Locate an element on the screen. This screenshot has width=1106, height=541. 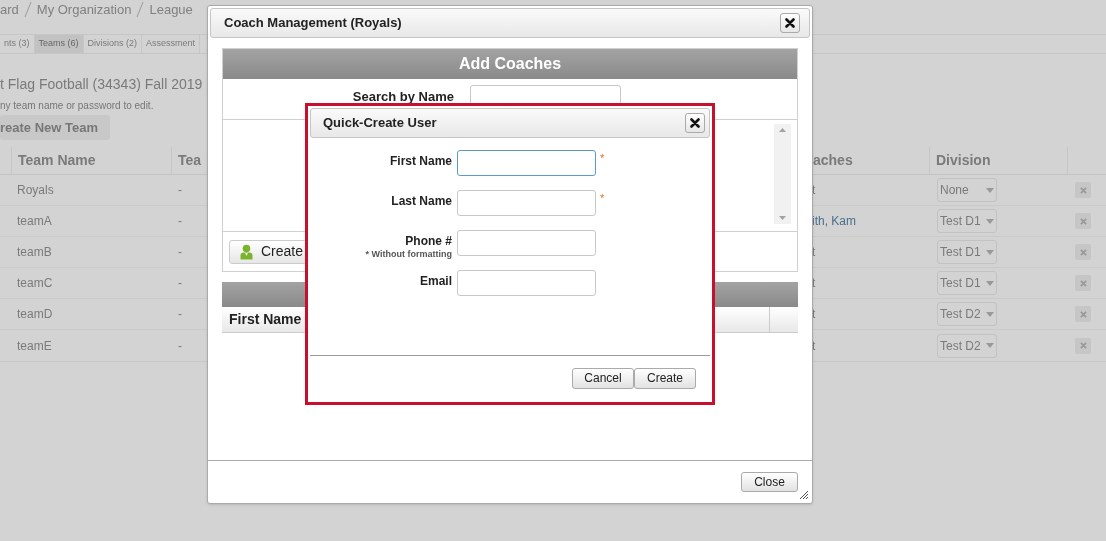
column-header: aches is located at coordinates (833, 161).